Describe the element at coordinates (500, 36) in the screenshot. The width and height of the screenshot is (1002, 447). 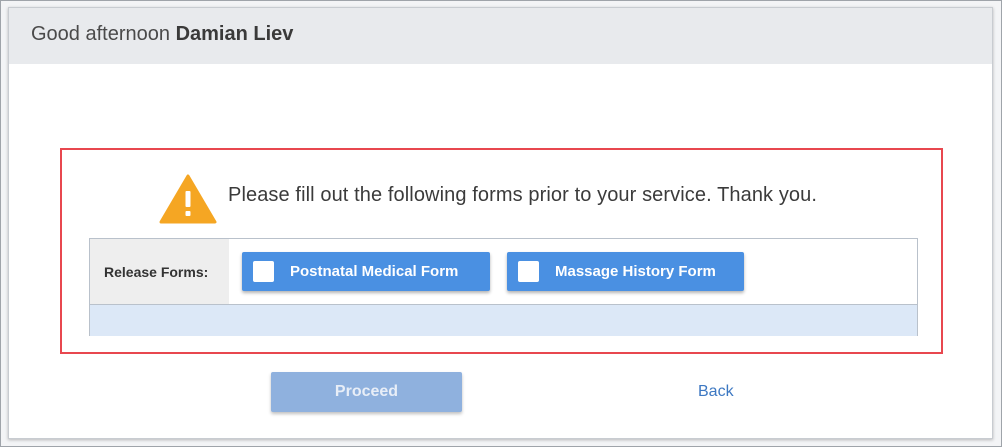
I see `page-header: Good afternoon Damian Liev` at that location.